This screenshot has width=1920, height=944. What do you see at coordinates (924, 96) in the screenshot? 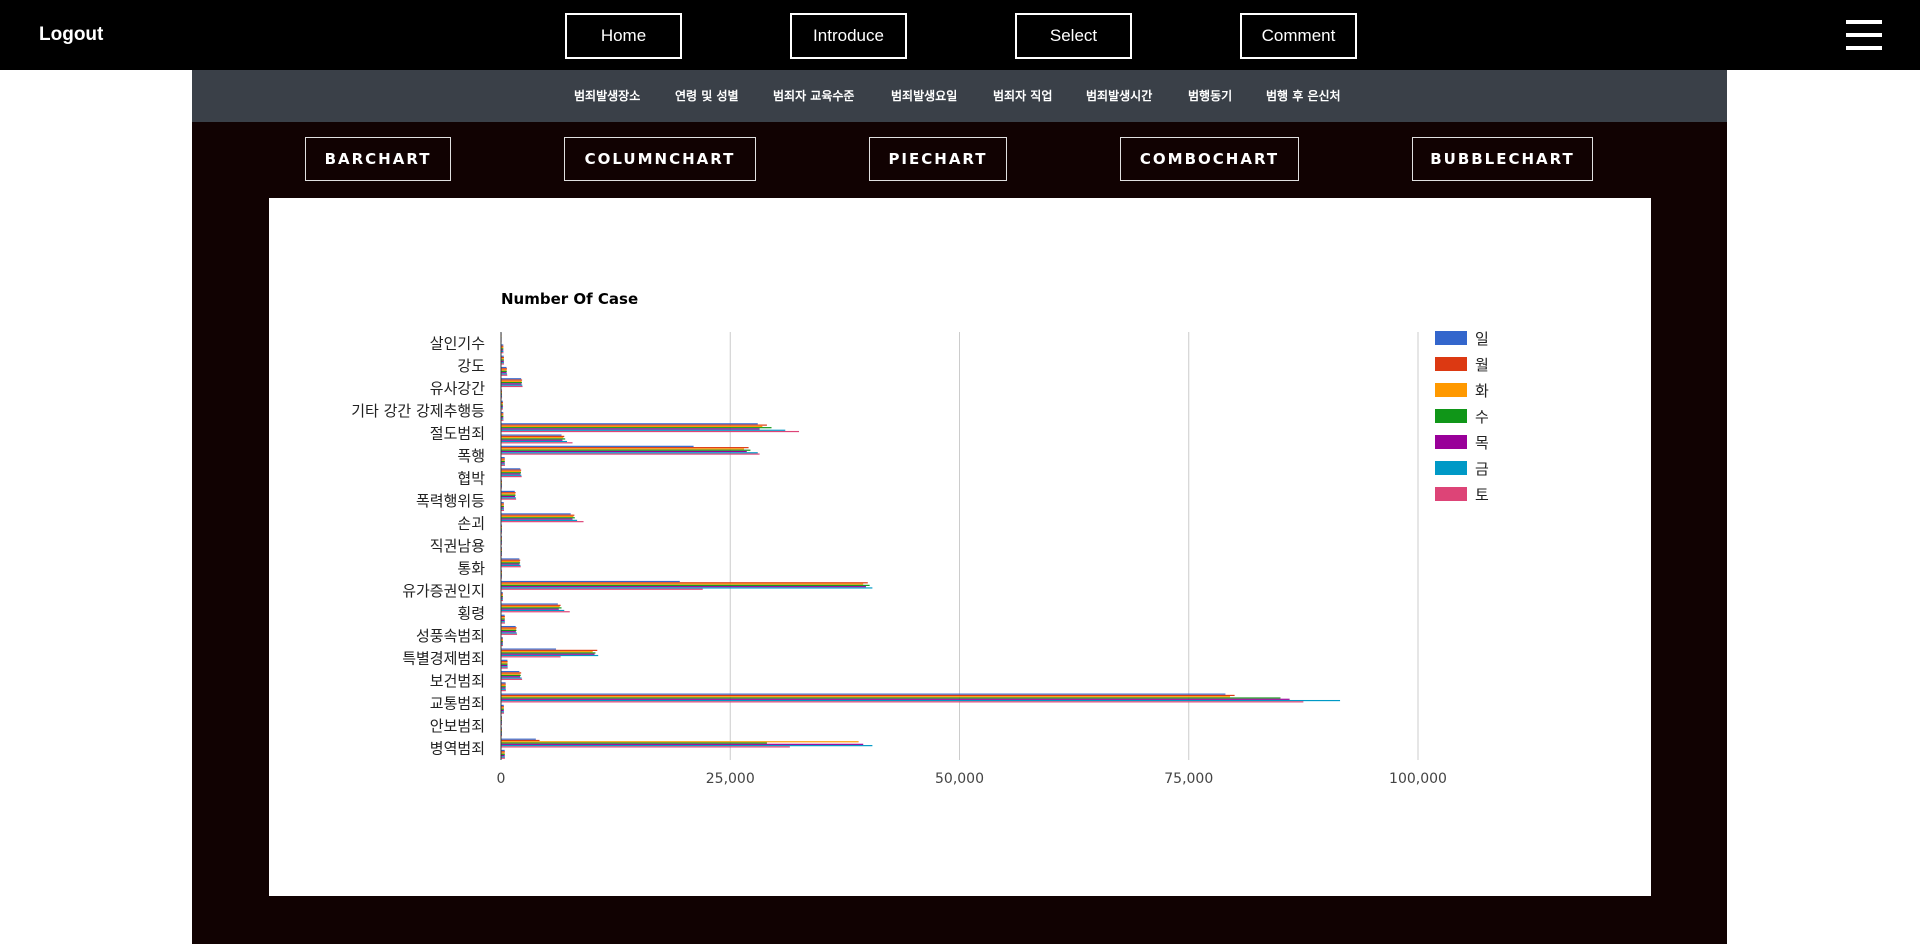
I see `subnav-day-of-week: 범죄발생요일` at bounding box center [924, 96].